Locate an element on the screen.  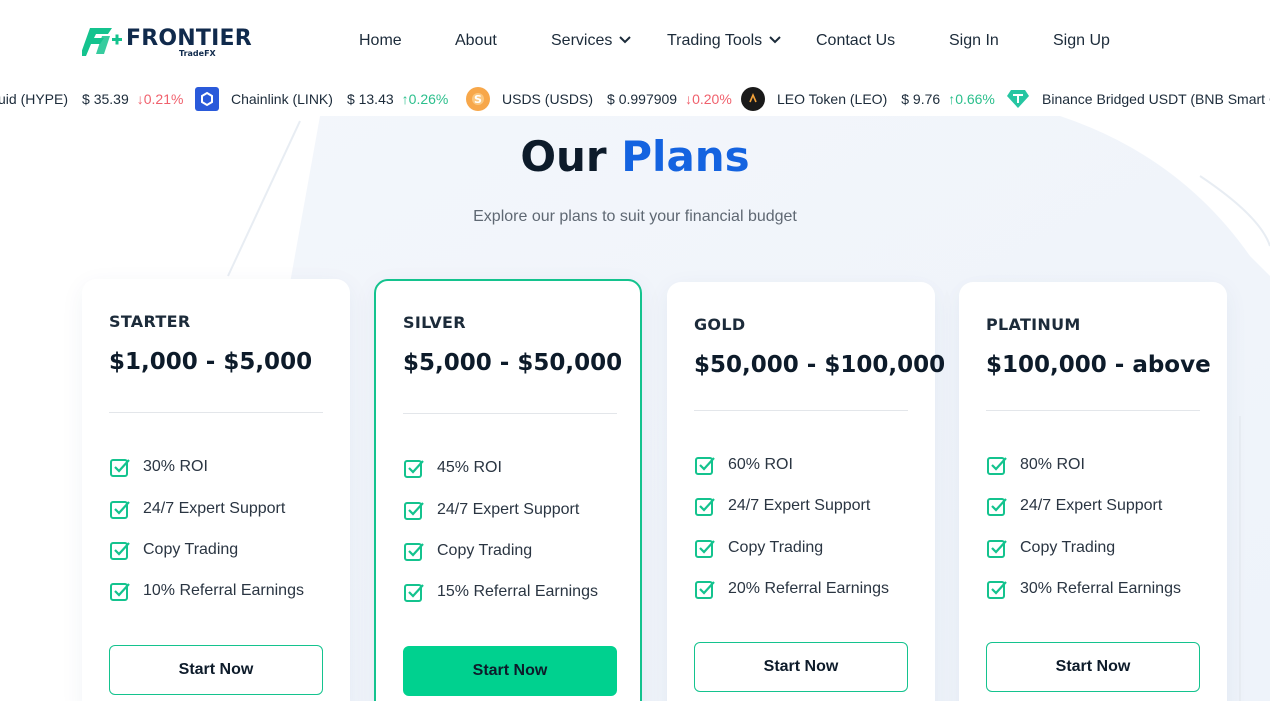
plan-feature: 20% Referral Earnings is located at coordinates (791, 589).